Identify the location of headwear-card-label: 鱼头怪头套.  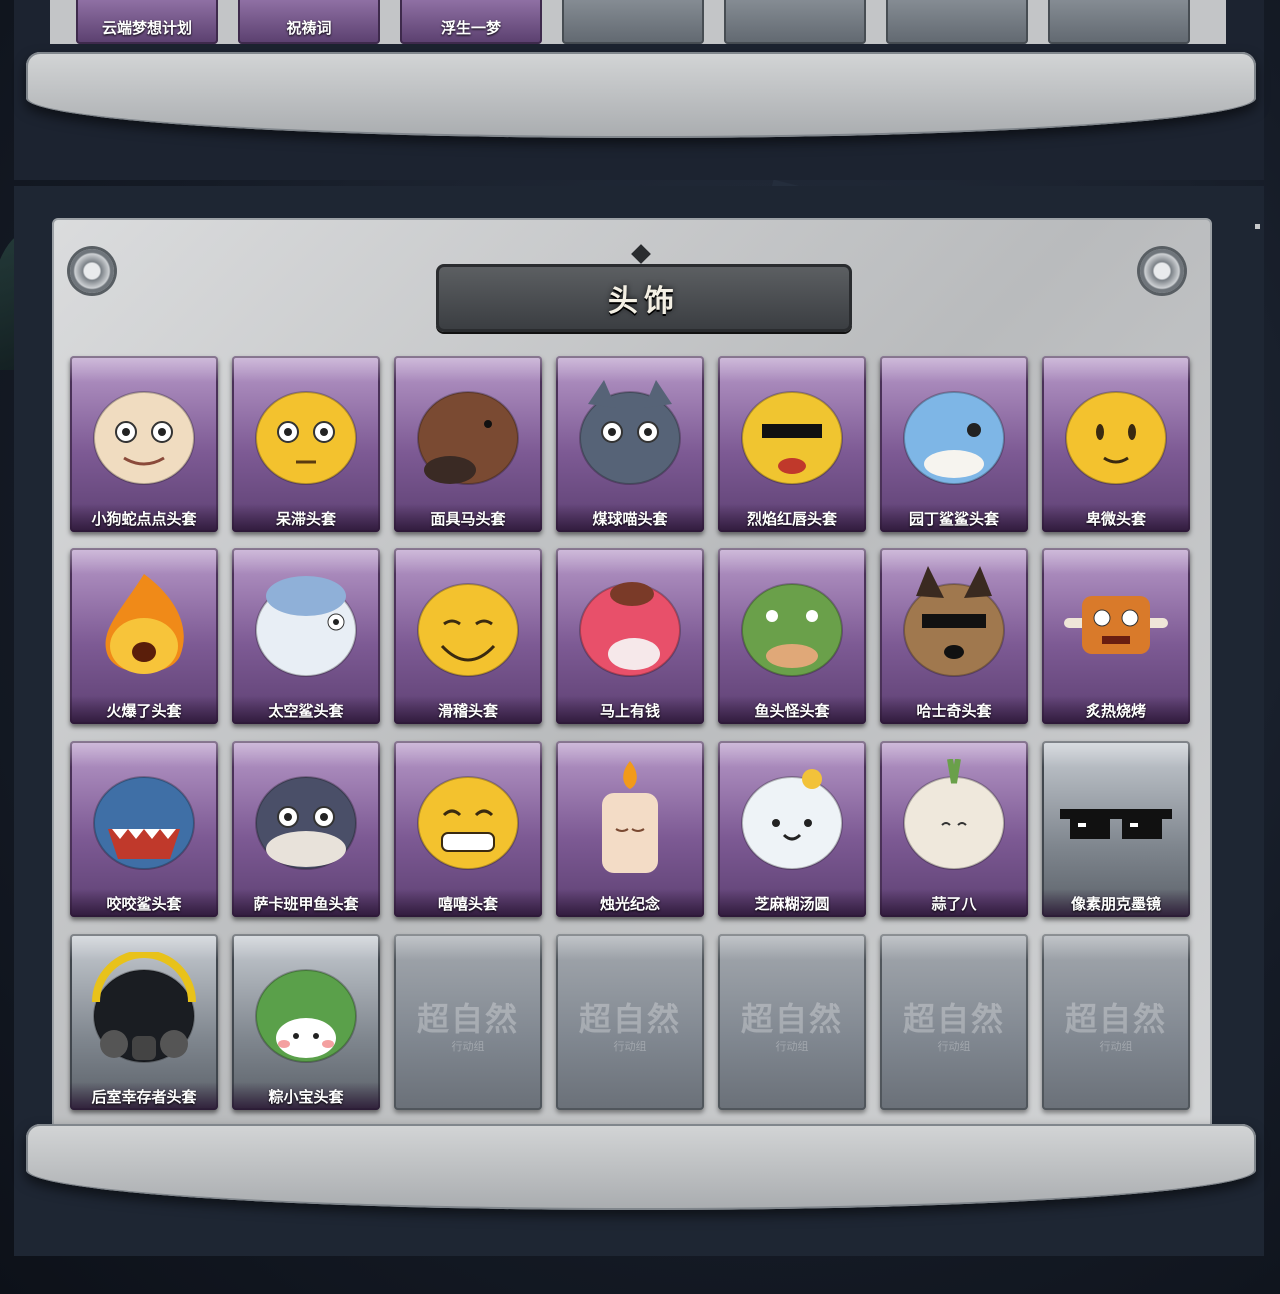
(792, 710).